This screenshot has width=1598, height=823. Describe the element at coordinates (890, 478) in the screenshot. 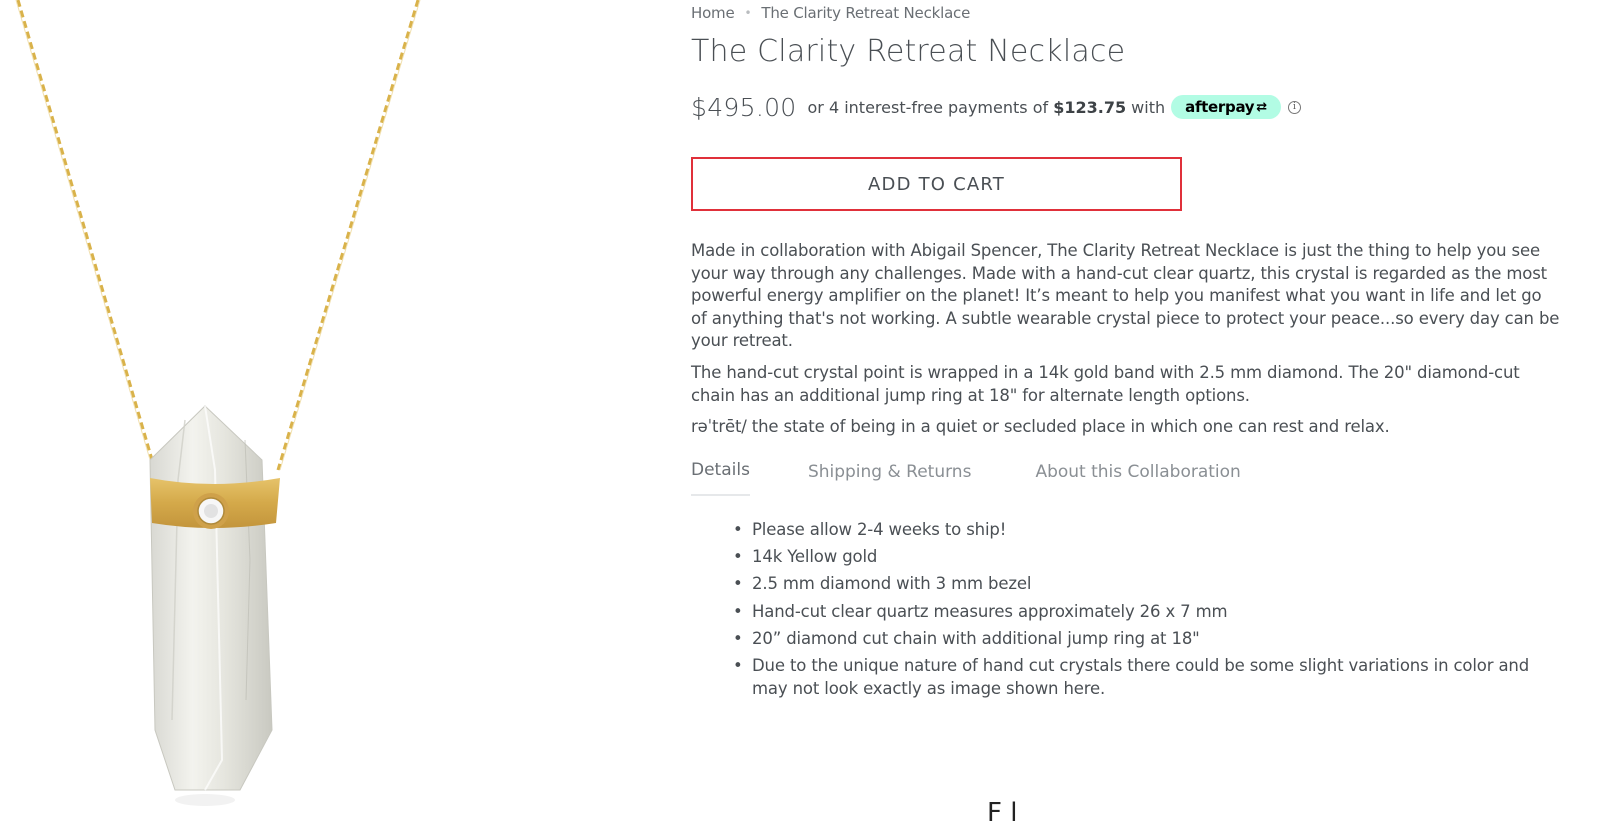

I see `tab-shipping-returns: Shipping & Returns` at that location.